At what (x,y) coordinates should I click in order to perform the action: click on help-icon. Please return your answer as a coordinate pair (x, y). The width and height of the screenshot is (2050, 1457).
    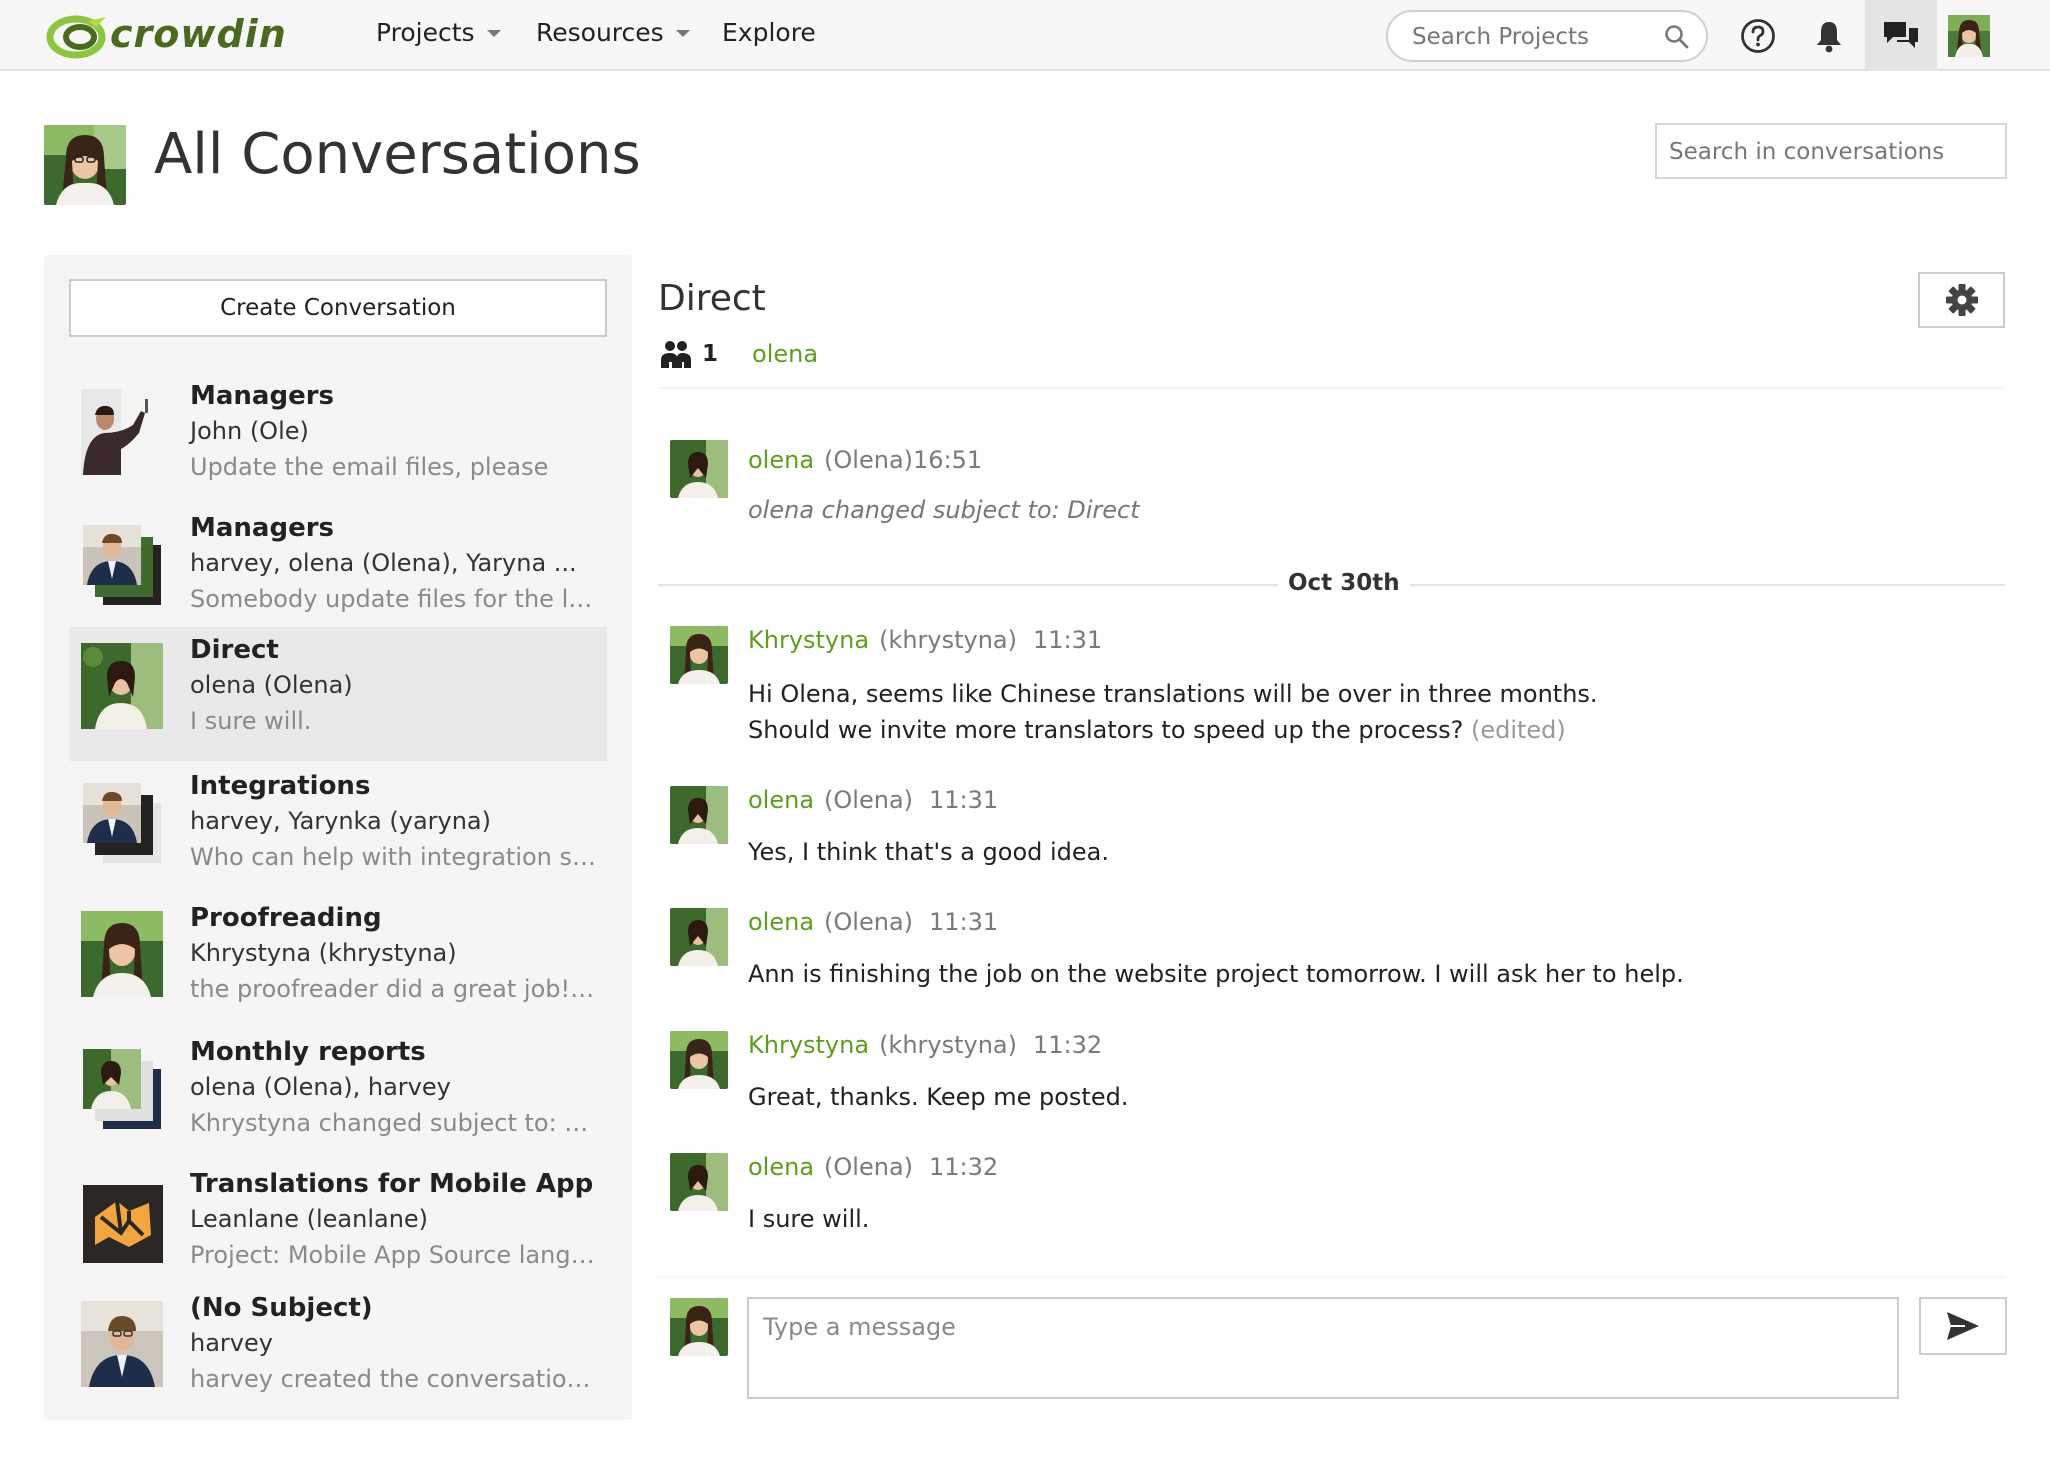
    Looking at the image, I should click on (1758, 36).